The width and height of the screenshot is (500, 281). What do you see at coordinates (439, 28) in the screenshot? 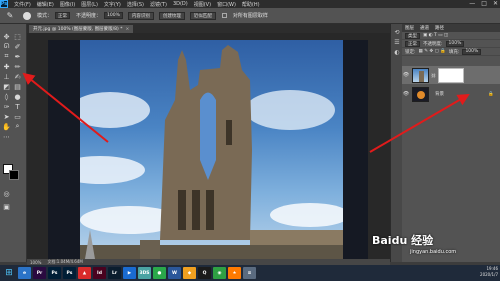
I see `tab-paths: 路径` at bounding box center [439, 28].